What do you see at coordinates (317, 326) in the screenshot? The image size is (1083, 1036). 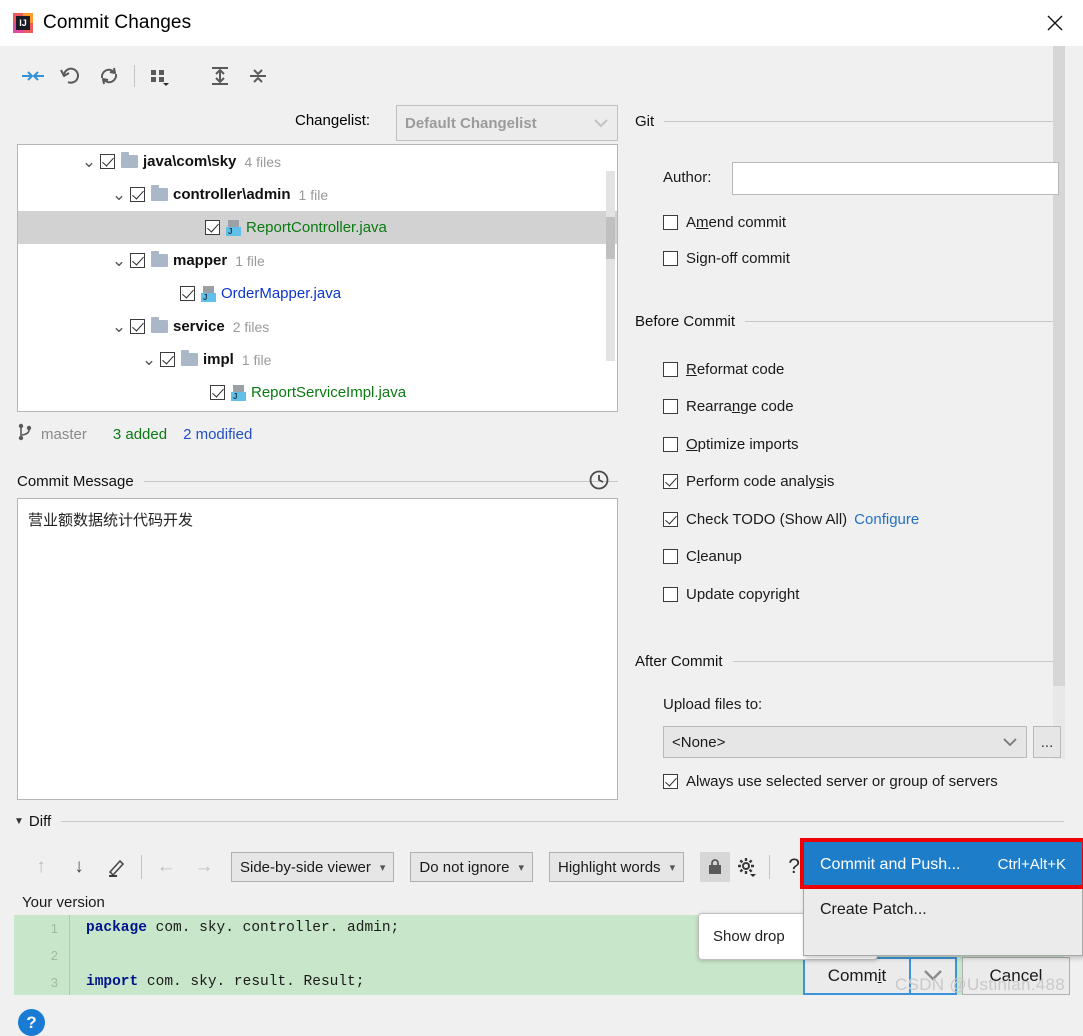 I see `tree-row: ⌄ service 2 files` at bounding box center [317, 326].